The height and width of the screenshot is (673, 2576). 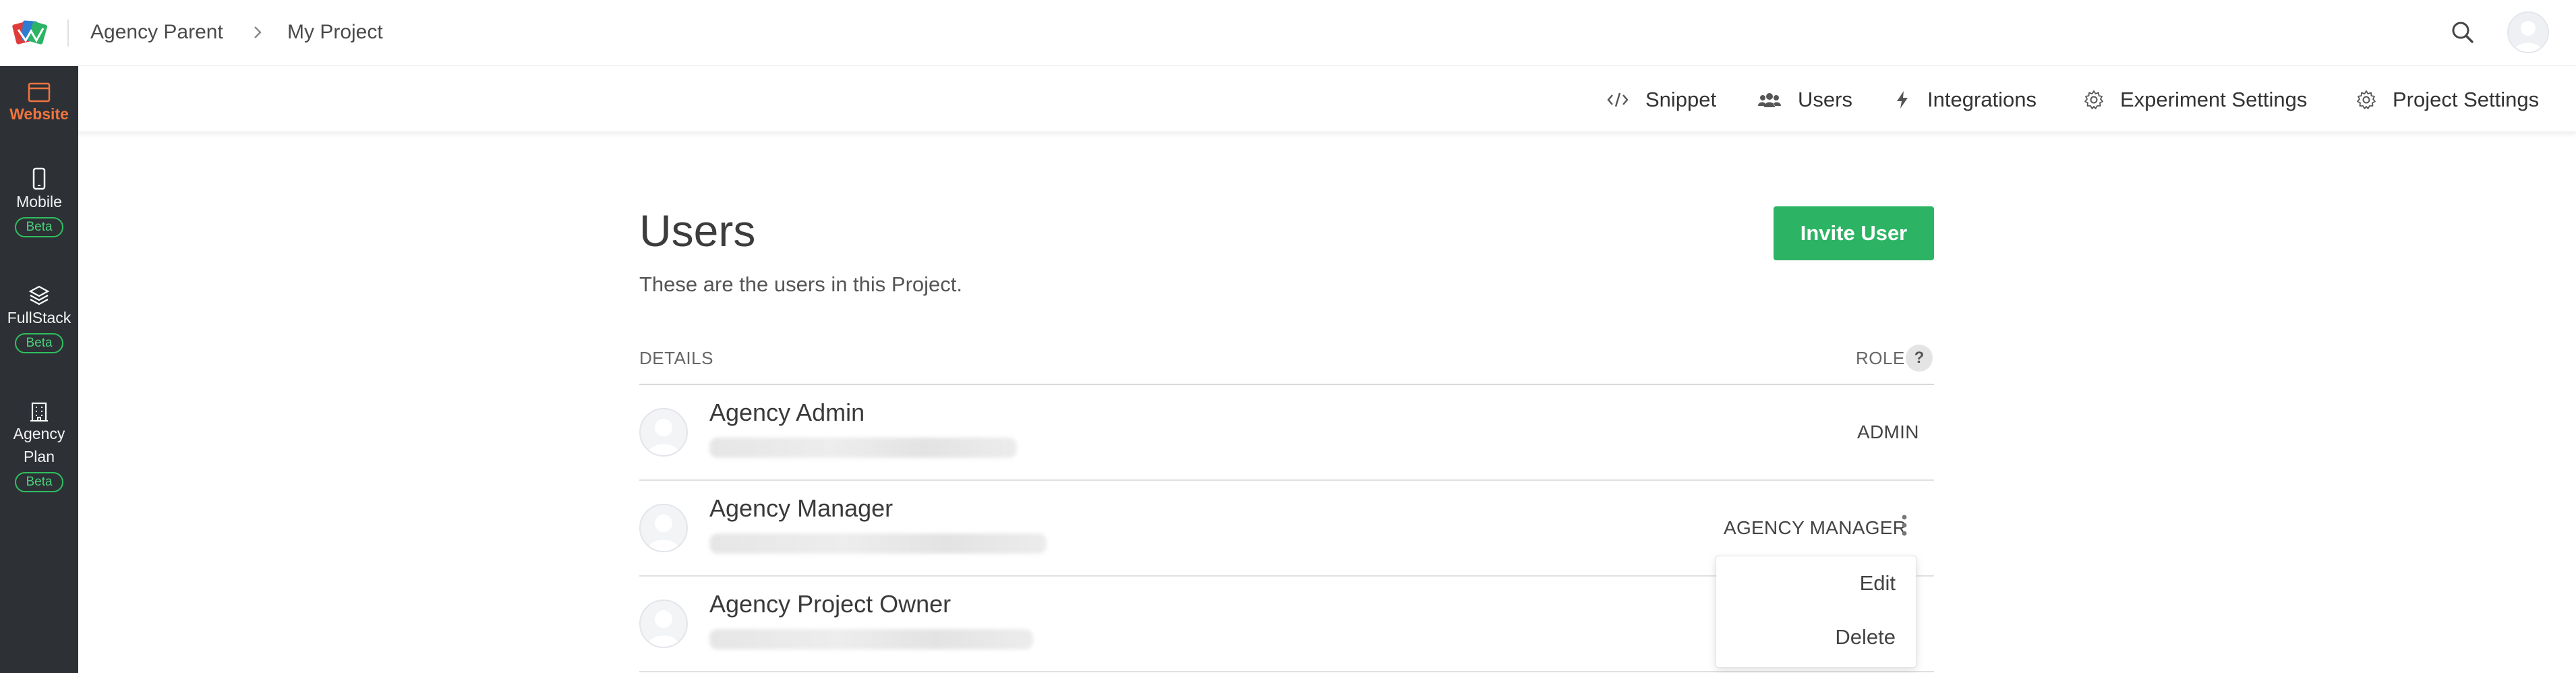 What do you see at coordinates (258, 32) in the screenshot?
I see `chevron-right-icon` at bounding box center [258, 32].